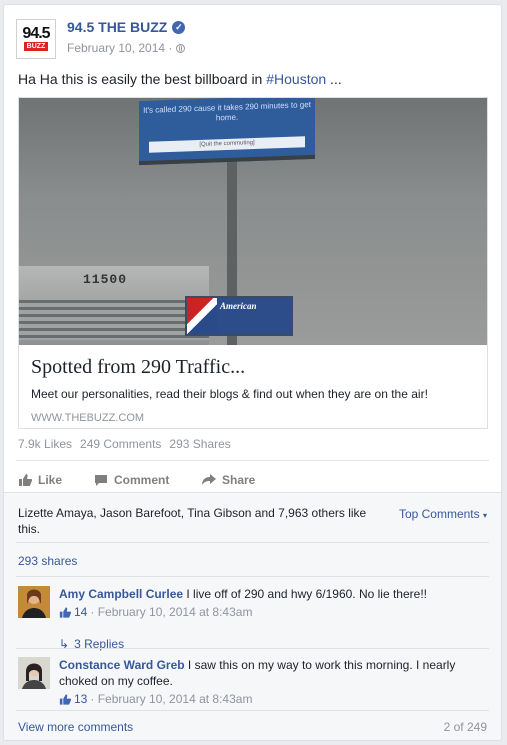 The height and width of the screenshot is (745, 507). I want to click on building-number: 11500, so click(105, 279).